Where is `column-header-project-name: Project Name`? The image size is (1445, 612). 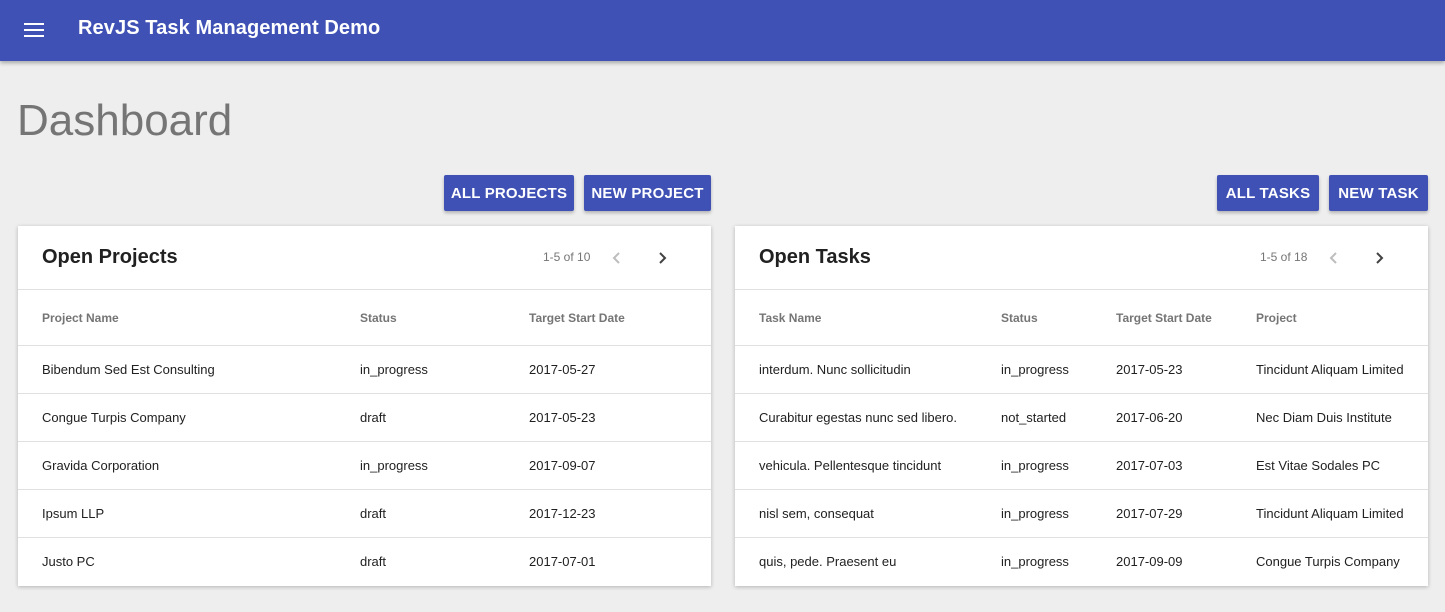 column-header-project-name: Project Name is located at coordinates (80, 318).